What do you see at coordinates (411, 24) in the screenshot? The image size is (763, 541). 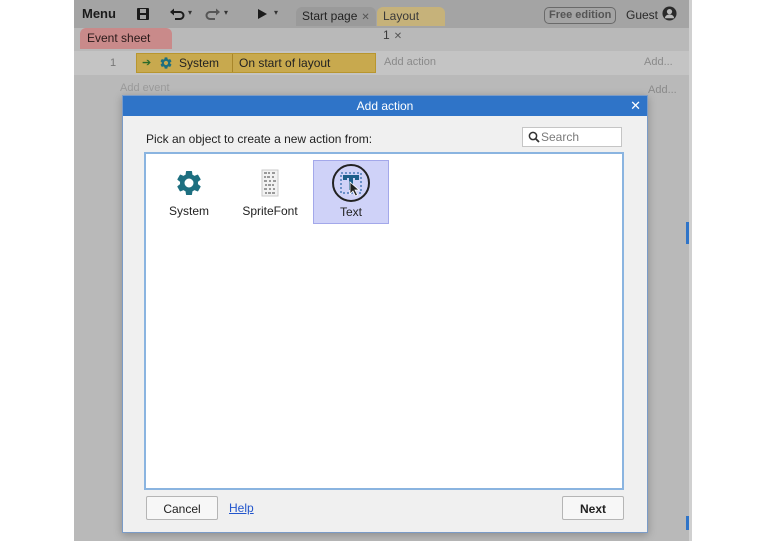 I see `tab-layout-1: Layout 1 ✕` at bounding box center [411, 24].